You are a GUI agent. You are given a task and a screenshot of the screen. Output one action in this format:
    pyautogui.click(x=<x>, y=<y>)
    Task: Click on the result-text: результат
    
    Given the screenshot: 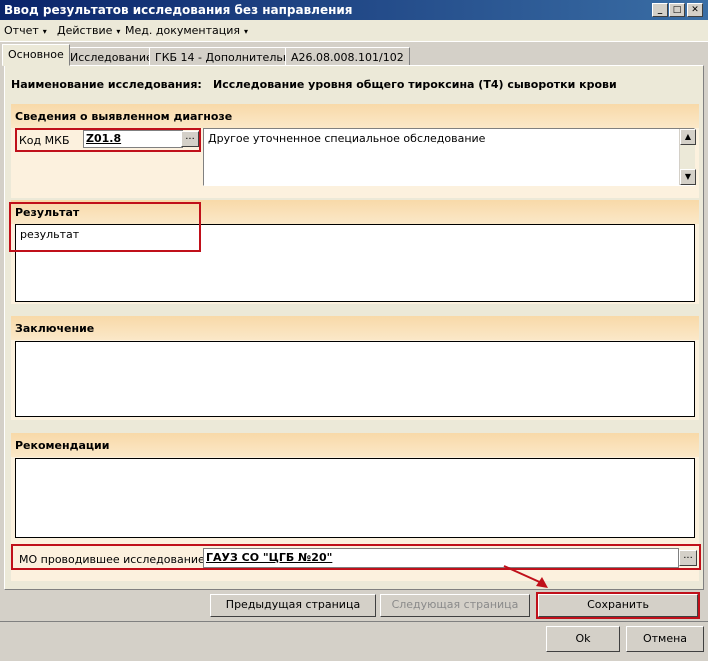 What is the action you would take?
    pyautogui.click(x=50, y=234)
    